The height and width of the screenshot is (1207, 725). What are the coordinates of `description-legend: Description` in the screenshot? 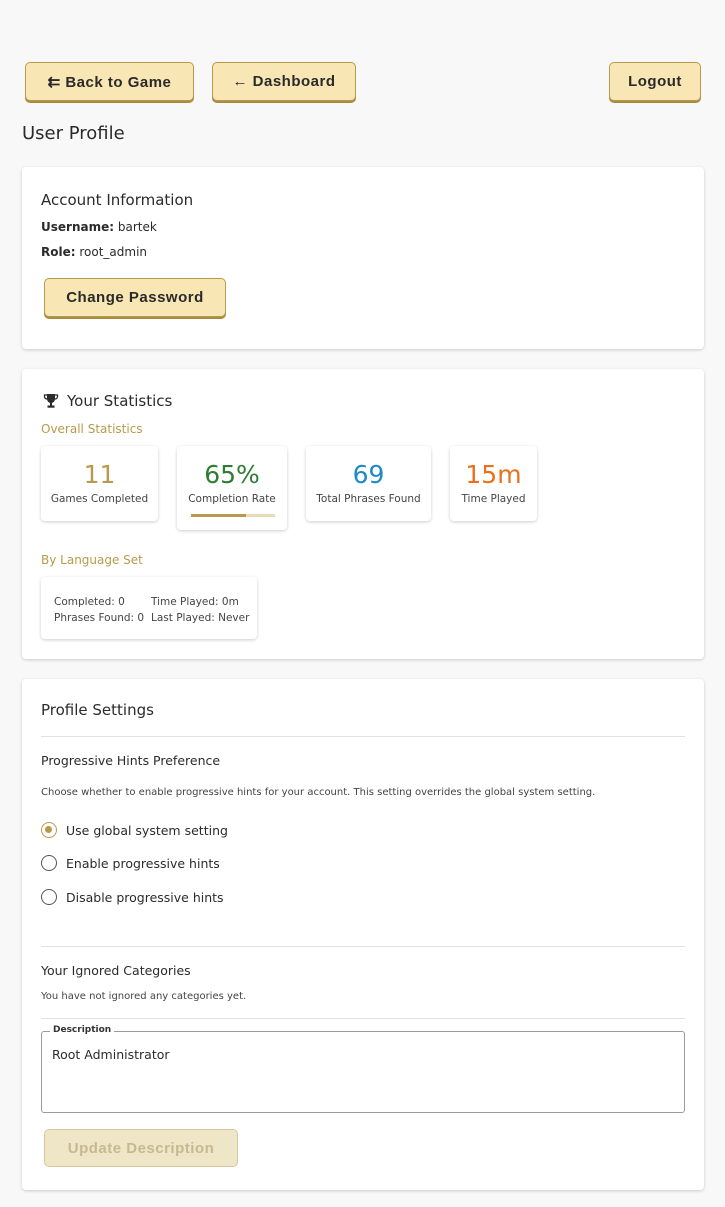 It's located at (82, 1030).